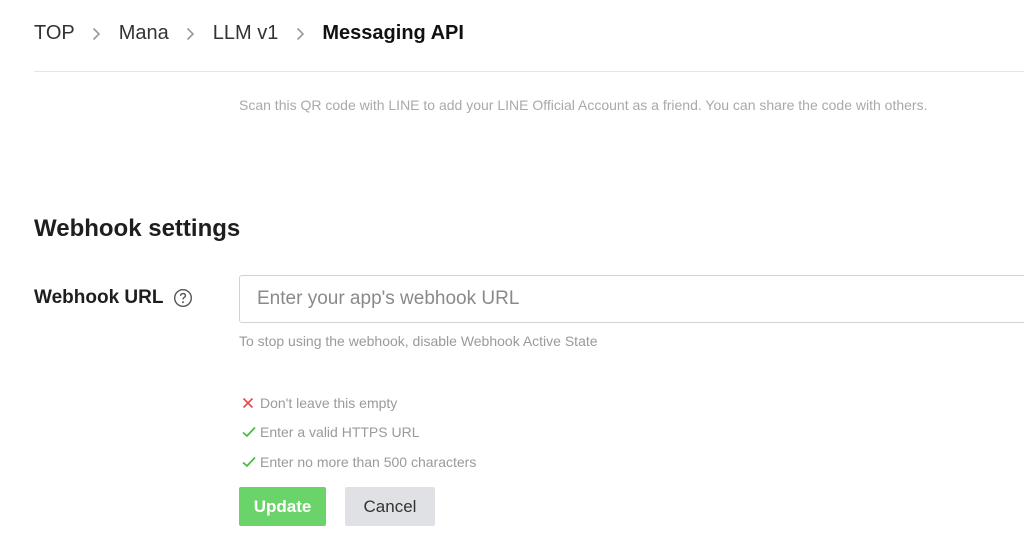  I want to click on header-divider, so click(529, 71).